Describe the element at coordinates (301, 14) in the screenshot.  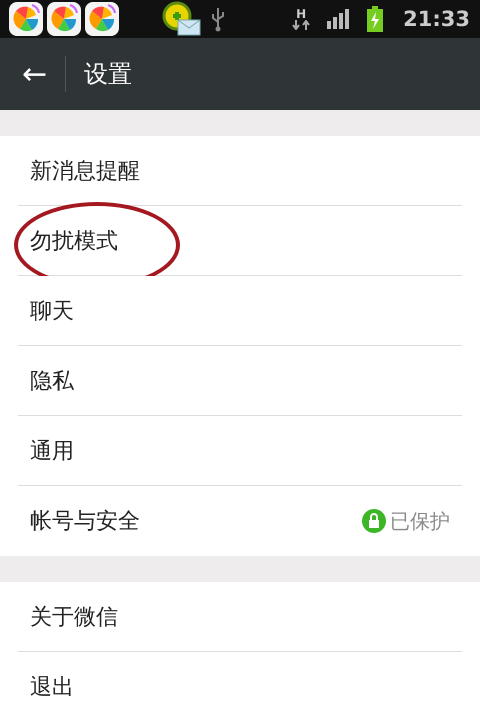
I see `network-type: H` at that location.